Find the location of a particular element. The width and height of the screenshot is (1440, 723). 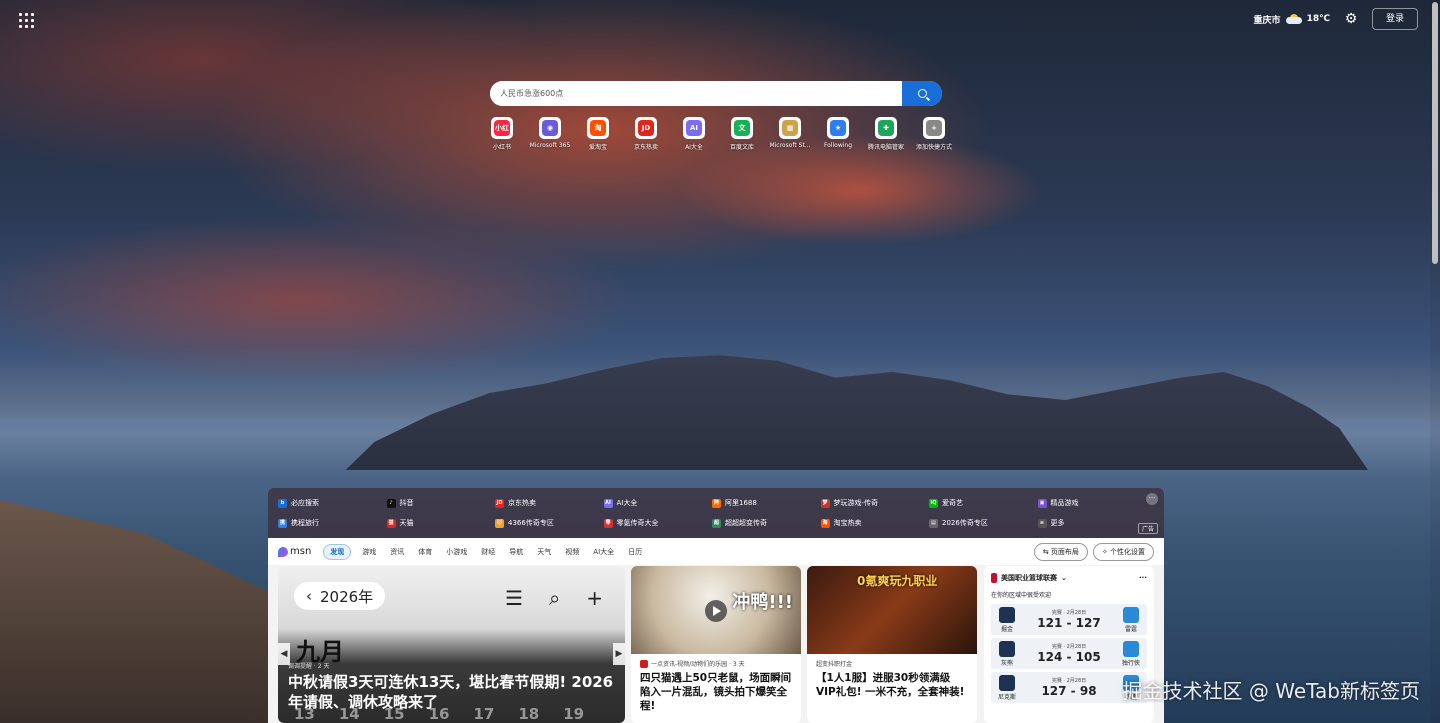

shortcut-icon: ★ is located at coordinates (838, 128).